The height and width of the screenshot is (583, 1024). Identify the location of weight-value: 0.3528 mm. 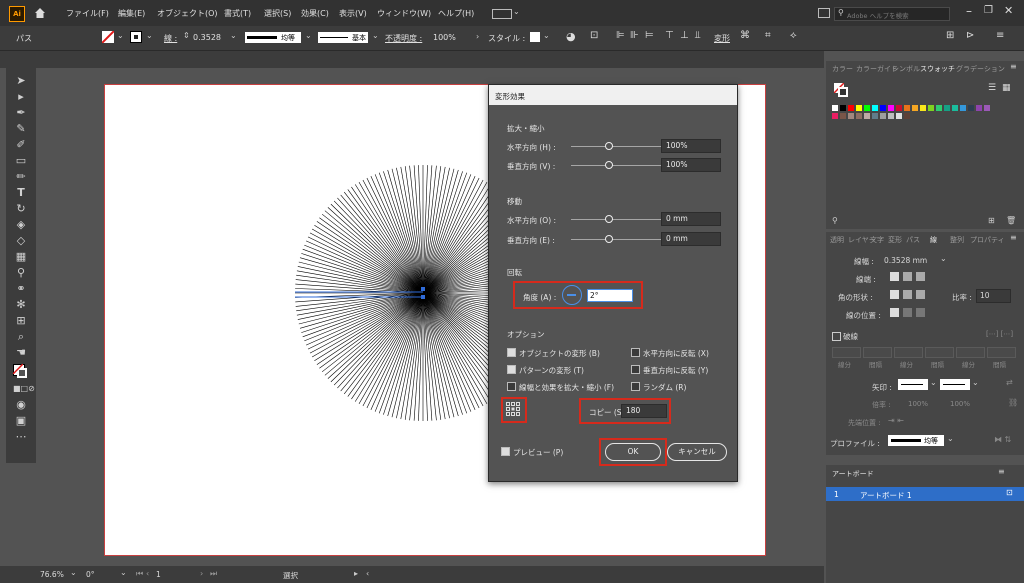
(905, 260).